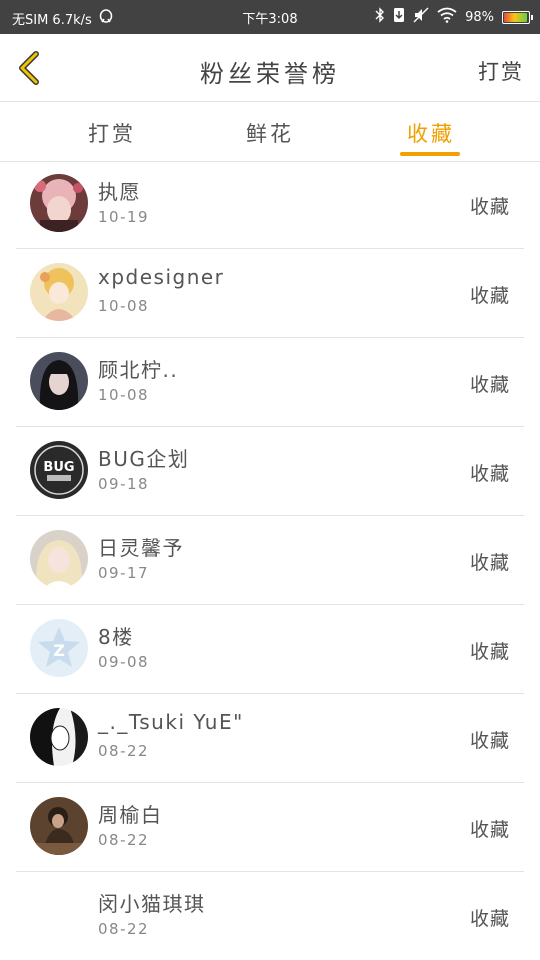  I want to click on user-name: 日灵馨予, so click(141, 548).